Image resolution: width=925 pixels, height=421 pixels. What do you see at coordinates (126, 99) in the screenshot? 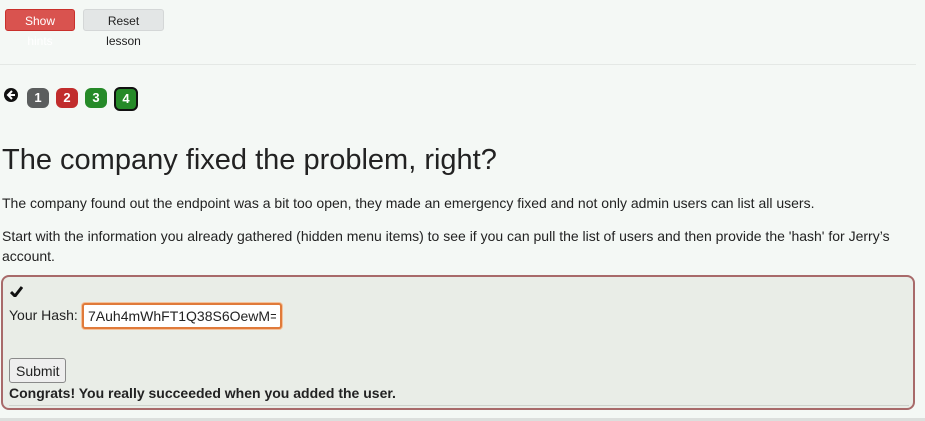
I see `page-4-button: 4` at bounding box center [126, 99].